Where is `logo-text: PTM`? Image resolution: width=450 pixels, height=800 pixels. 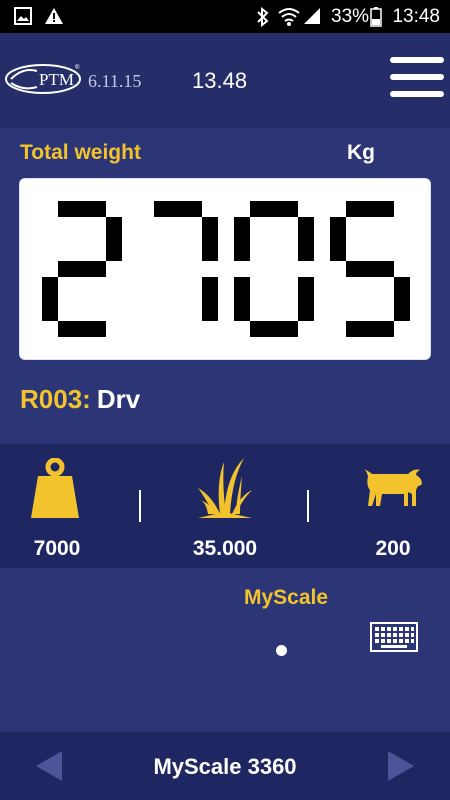
logo-text: PTM is located at coordinates (56, 79).